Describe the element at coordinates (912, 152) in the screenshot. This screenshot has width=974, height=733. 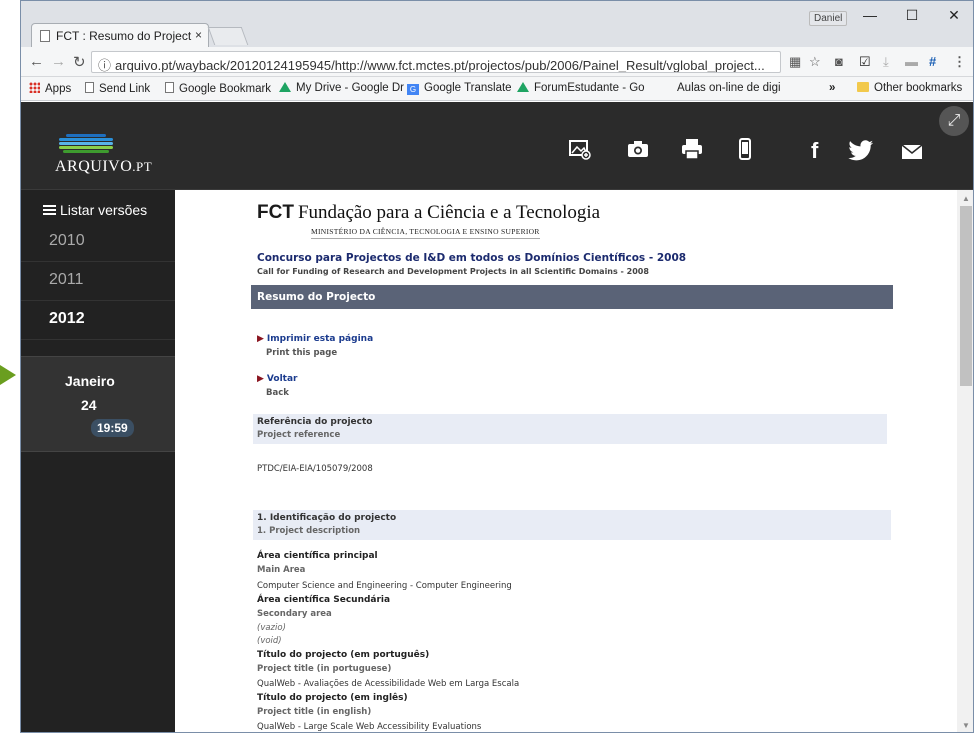
I see `mail-icon` at that location.